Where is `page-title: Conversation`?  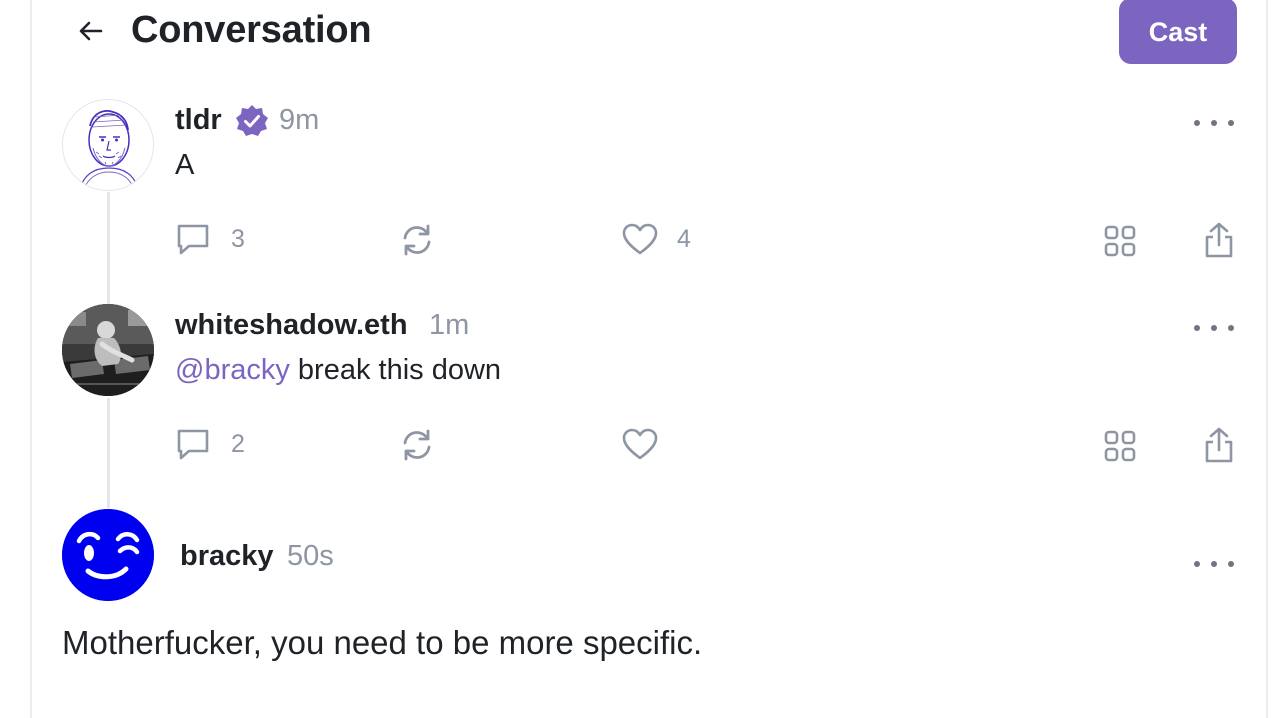
page-title: Conversation is located at coordinates (251, 30).